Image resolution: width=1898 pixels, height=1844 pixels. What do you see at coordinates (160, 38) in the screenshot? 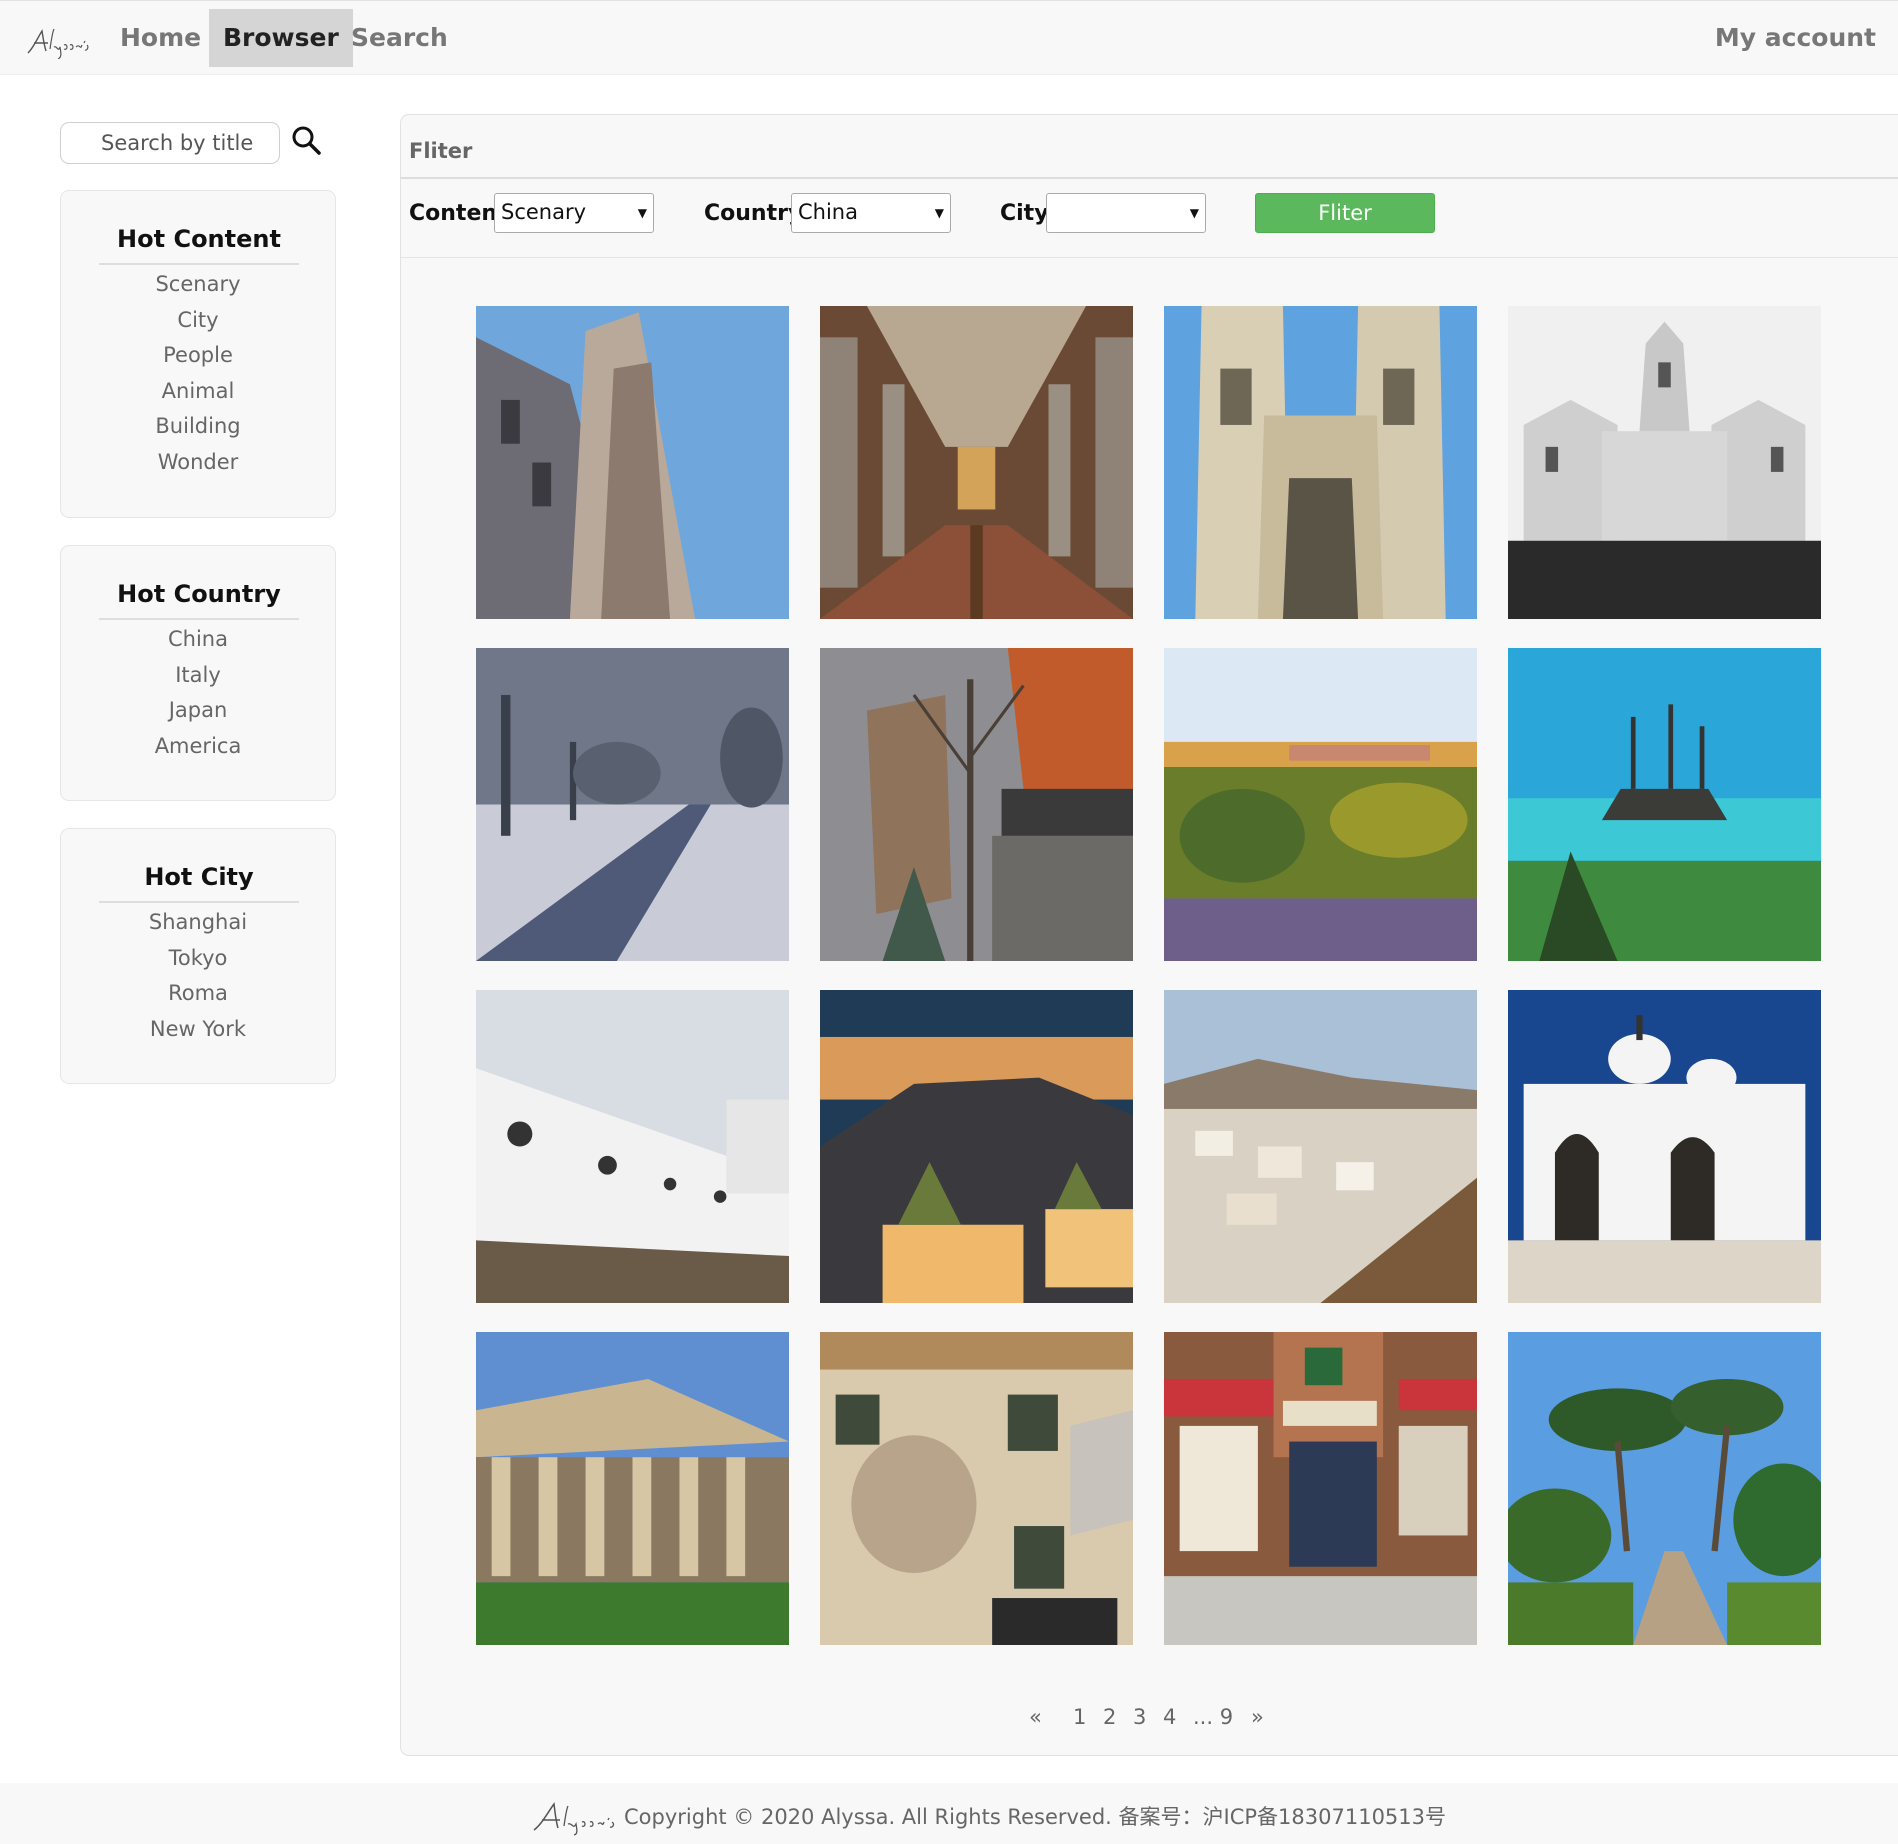
I see `nav-home-link: Home` at bounding box center [160, 38].